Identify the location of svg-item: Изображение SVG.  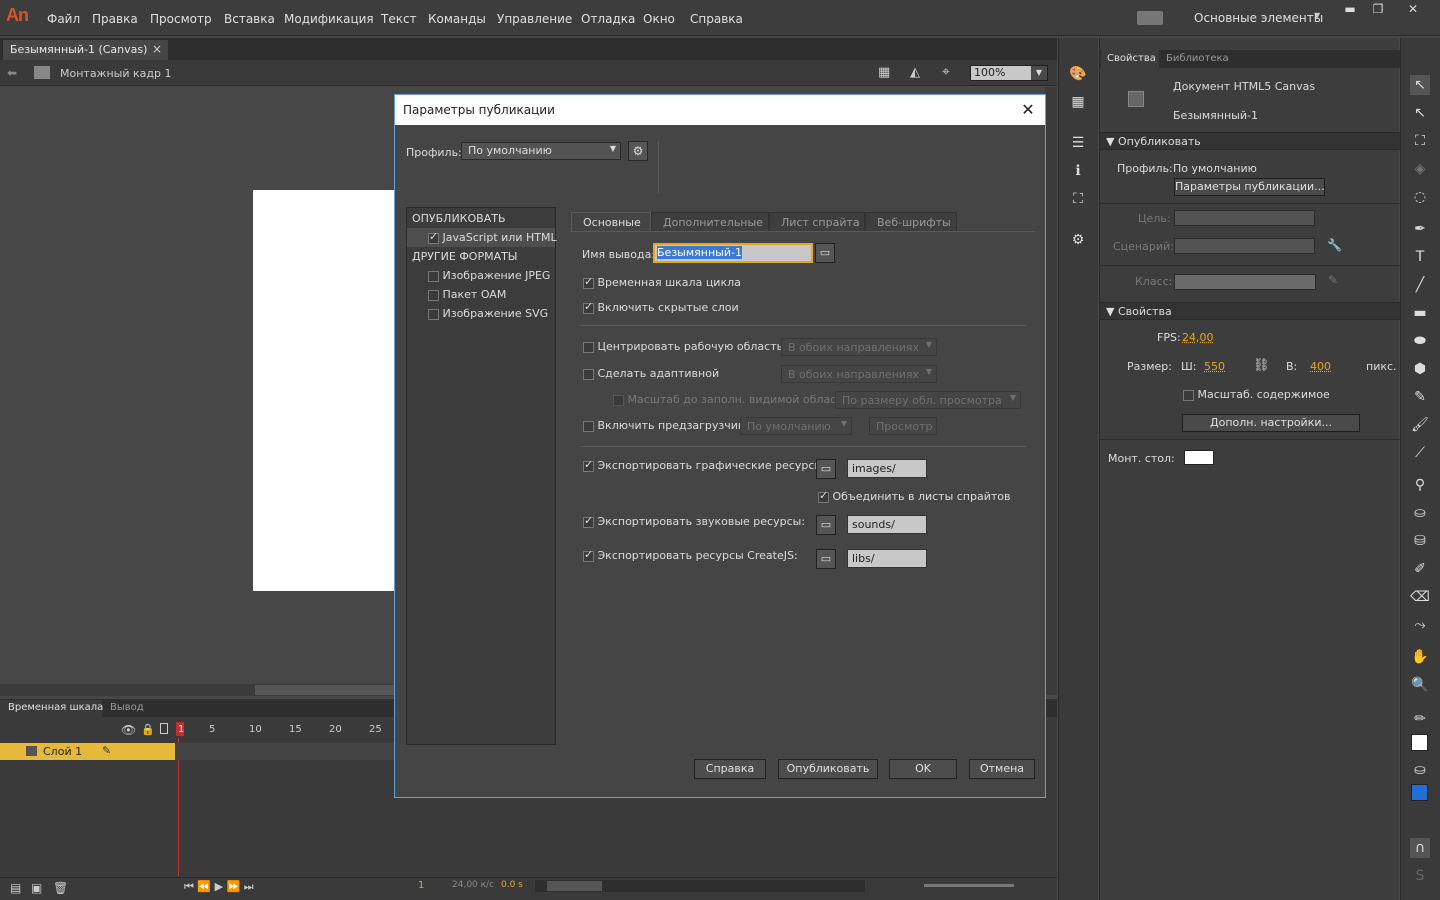
(488, 313).